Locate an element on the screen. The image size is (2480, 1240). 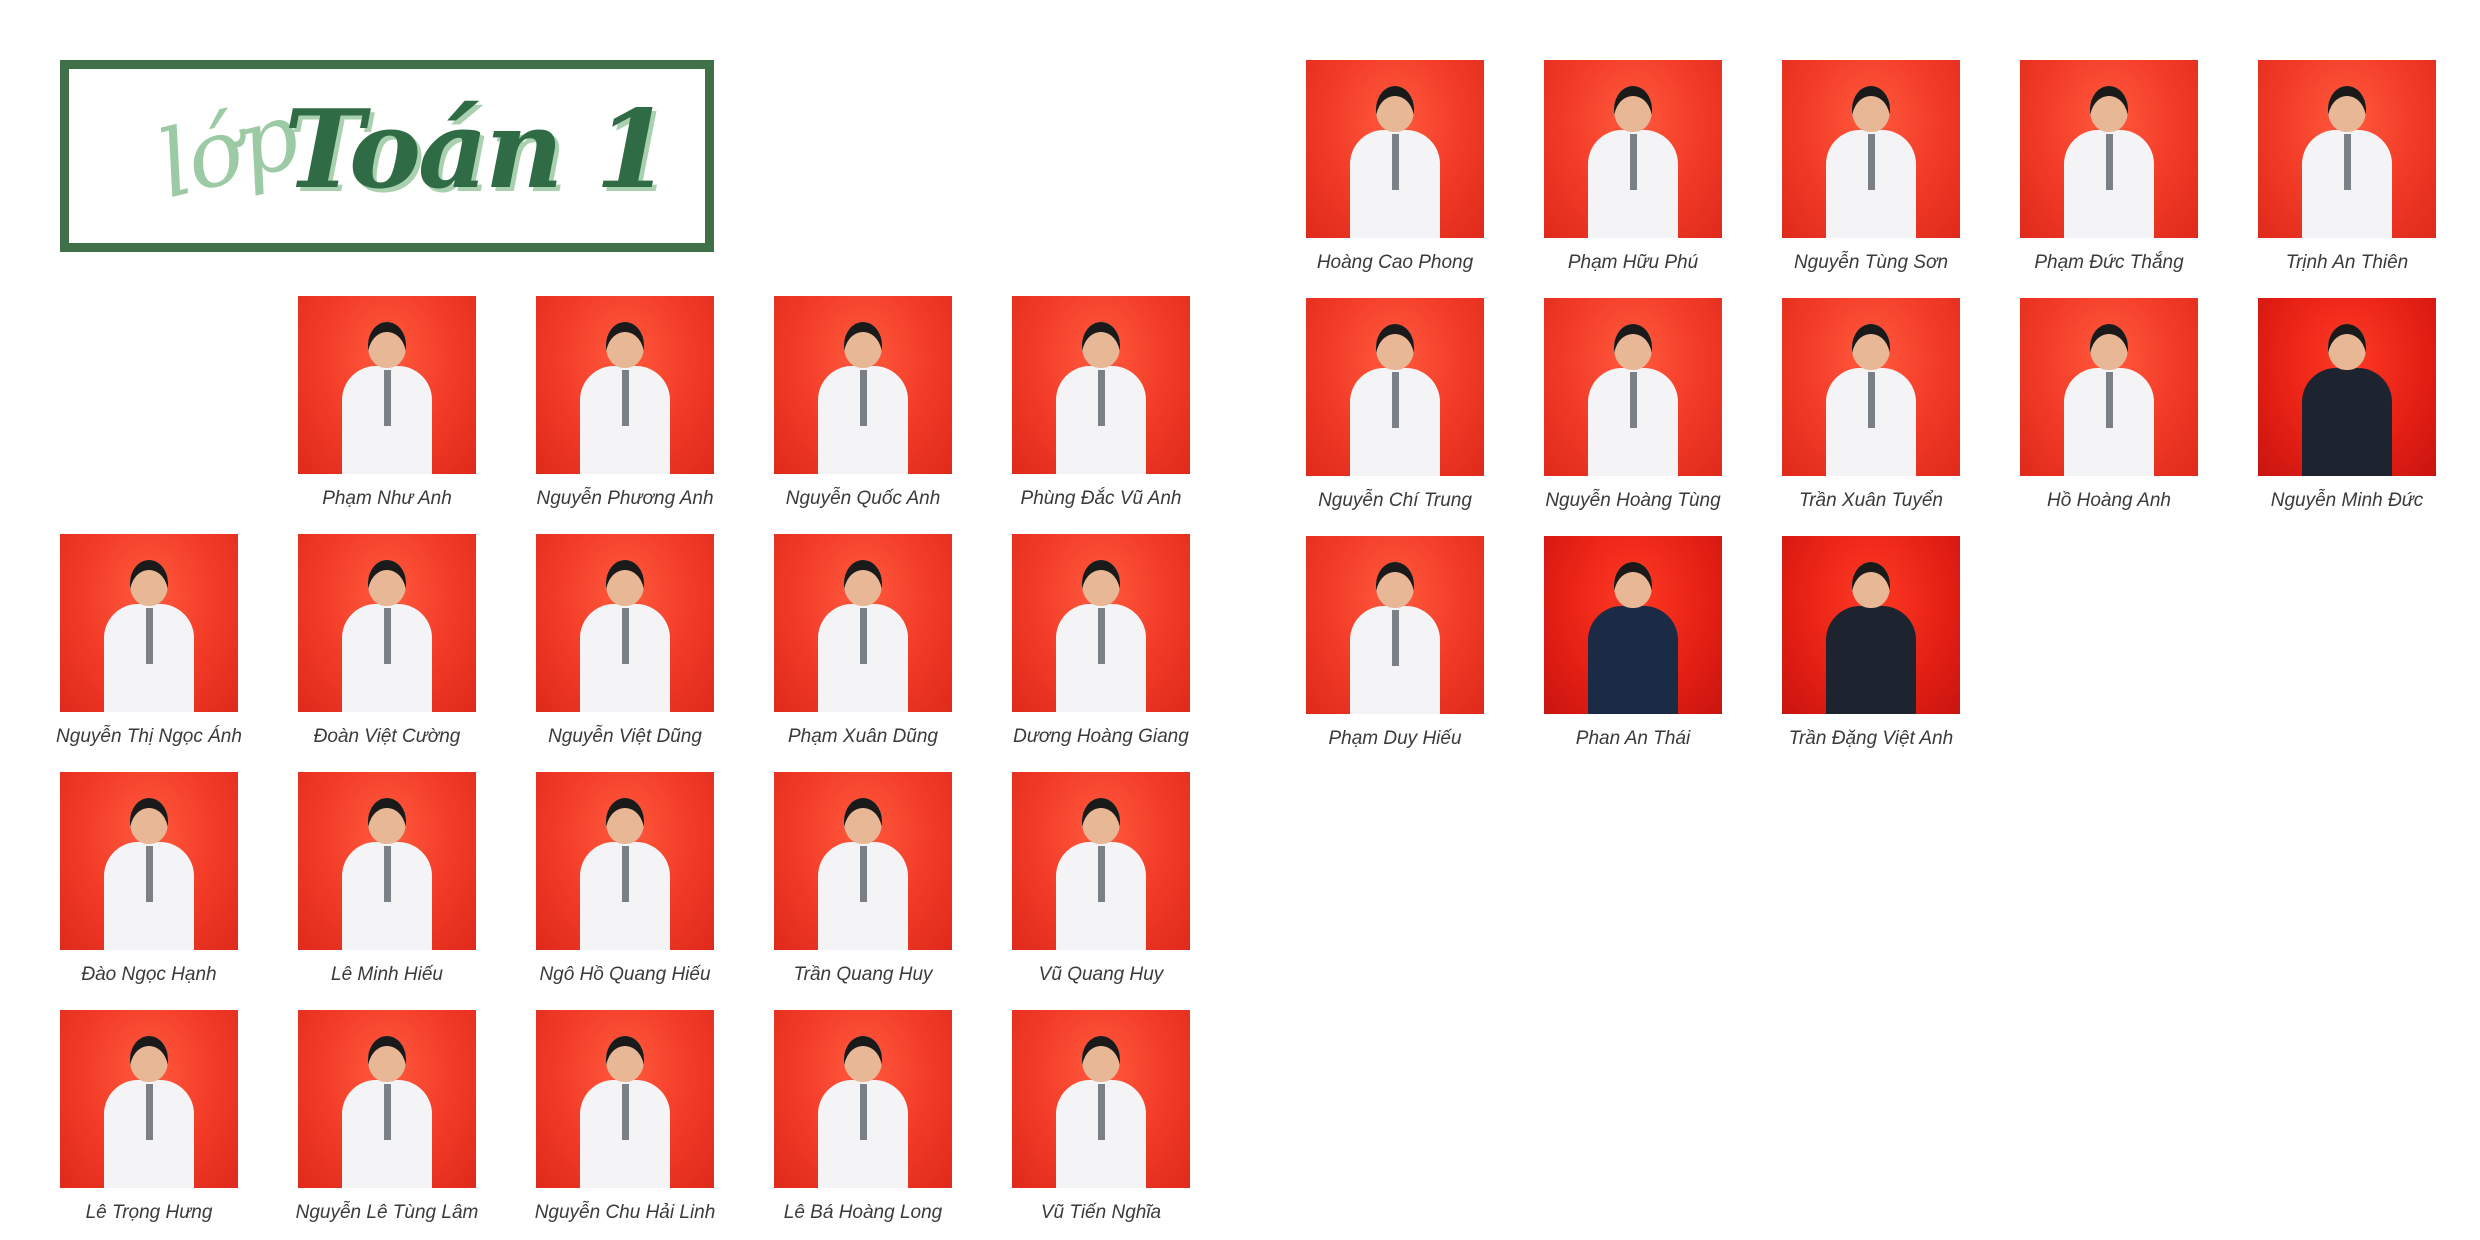
student-name: Nguyễn Lê Tùng Lâm is located at coordinates (387, 1212).